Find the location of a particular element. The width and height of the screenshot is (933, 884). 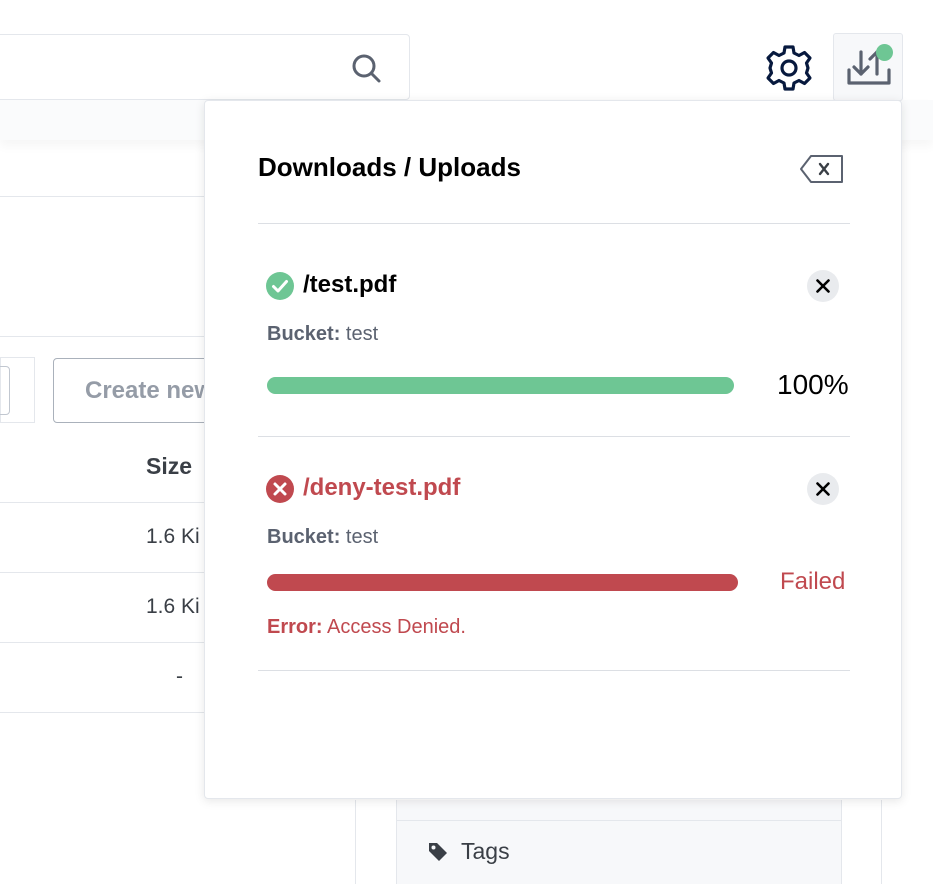

search-icon is located at coordinates (366, 68).